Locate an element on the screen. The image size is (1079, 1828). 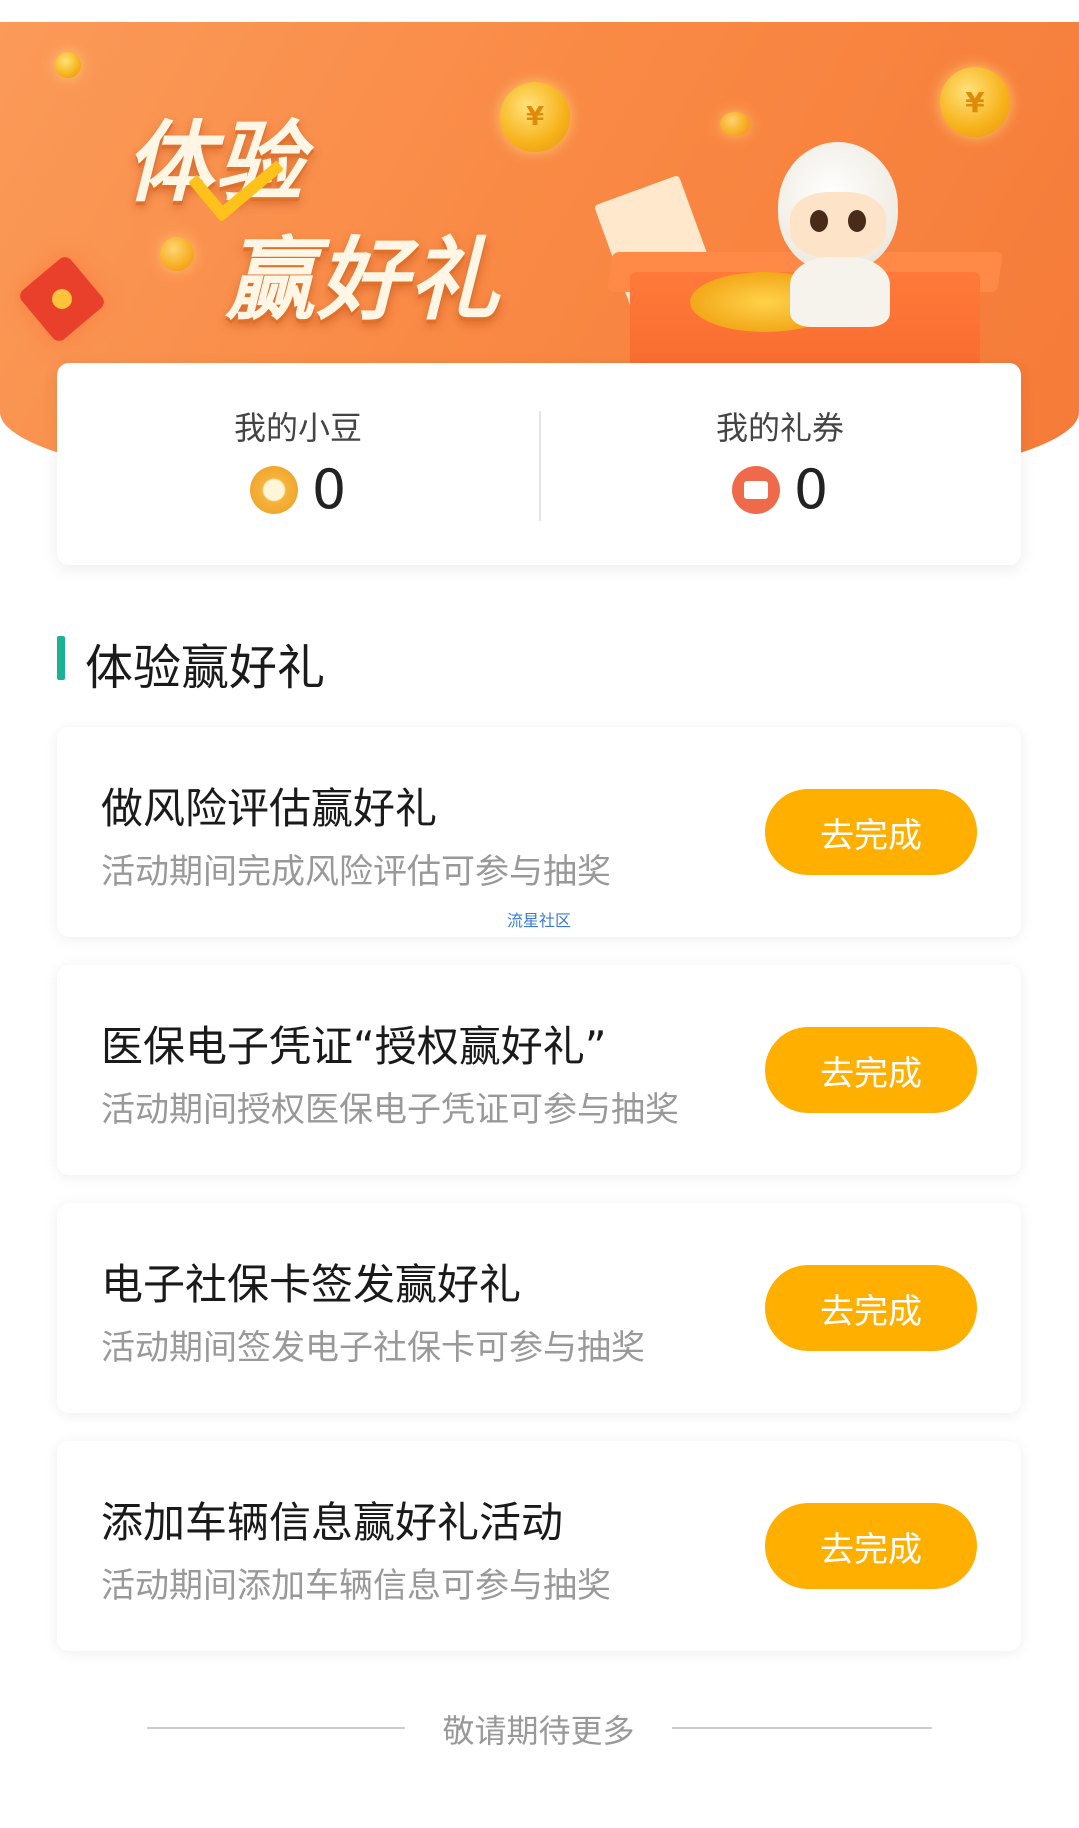
task-card-risk-assessment: 做风险评估赢好礼 活动期间完成风险评估可参与抽奖 去完成 流星社区 is located at coordinates (539, 832).